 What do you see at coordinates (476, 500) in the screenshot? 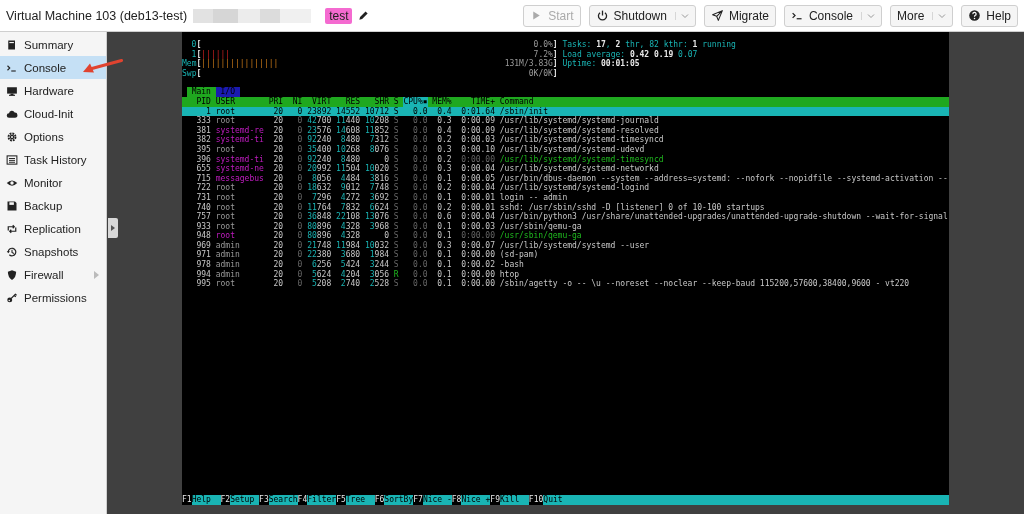
I see `key-action: Nice +` at bounding box center [476, 500].